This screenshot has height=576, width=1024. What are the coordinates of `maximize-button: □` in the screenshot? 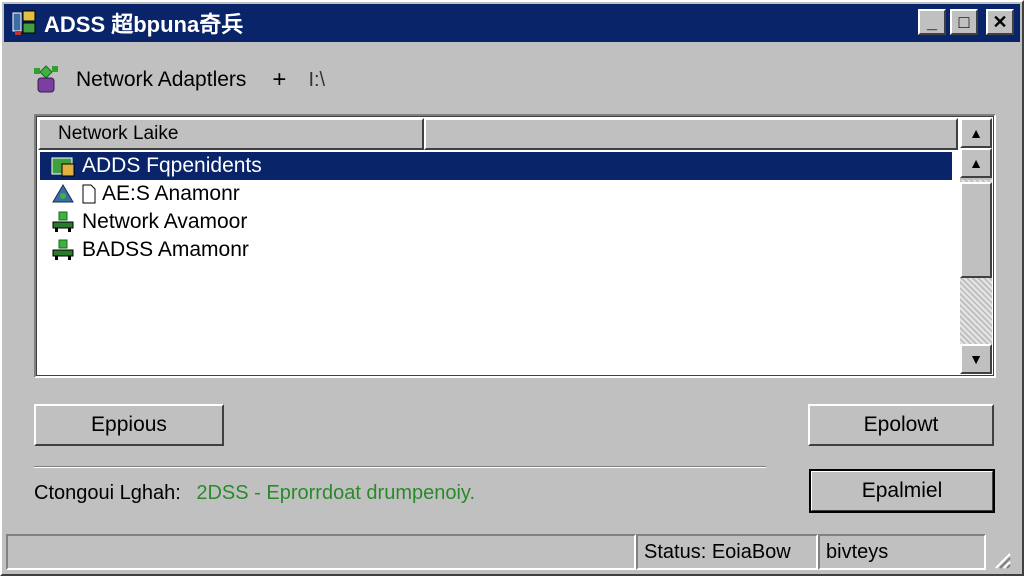 It's located at (964, 22).